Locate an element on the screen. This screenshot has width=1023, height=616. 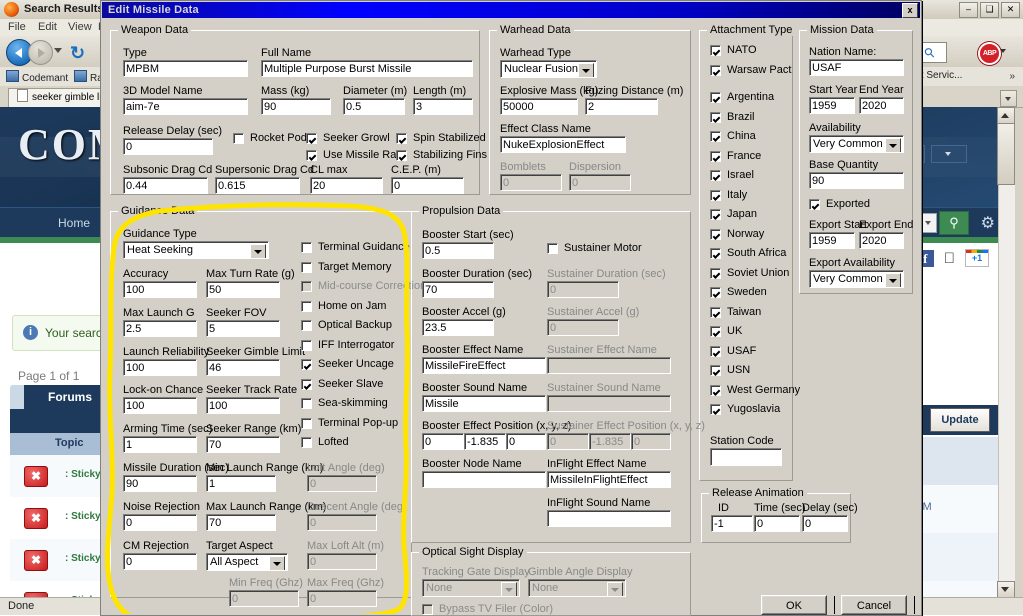
forward-icon is located at coordinates (40, 52).